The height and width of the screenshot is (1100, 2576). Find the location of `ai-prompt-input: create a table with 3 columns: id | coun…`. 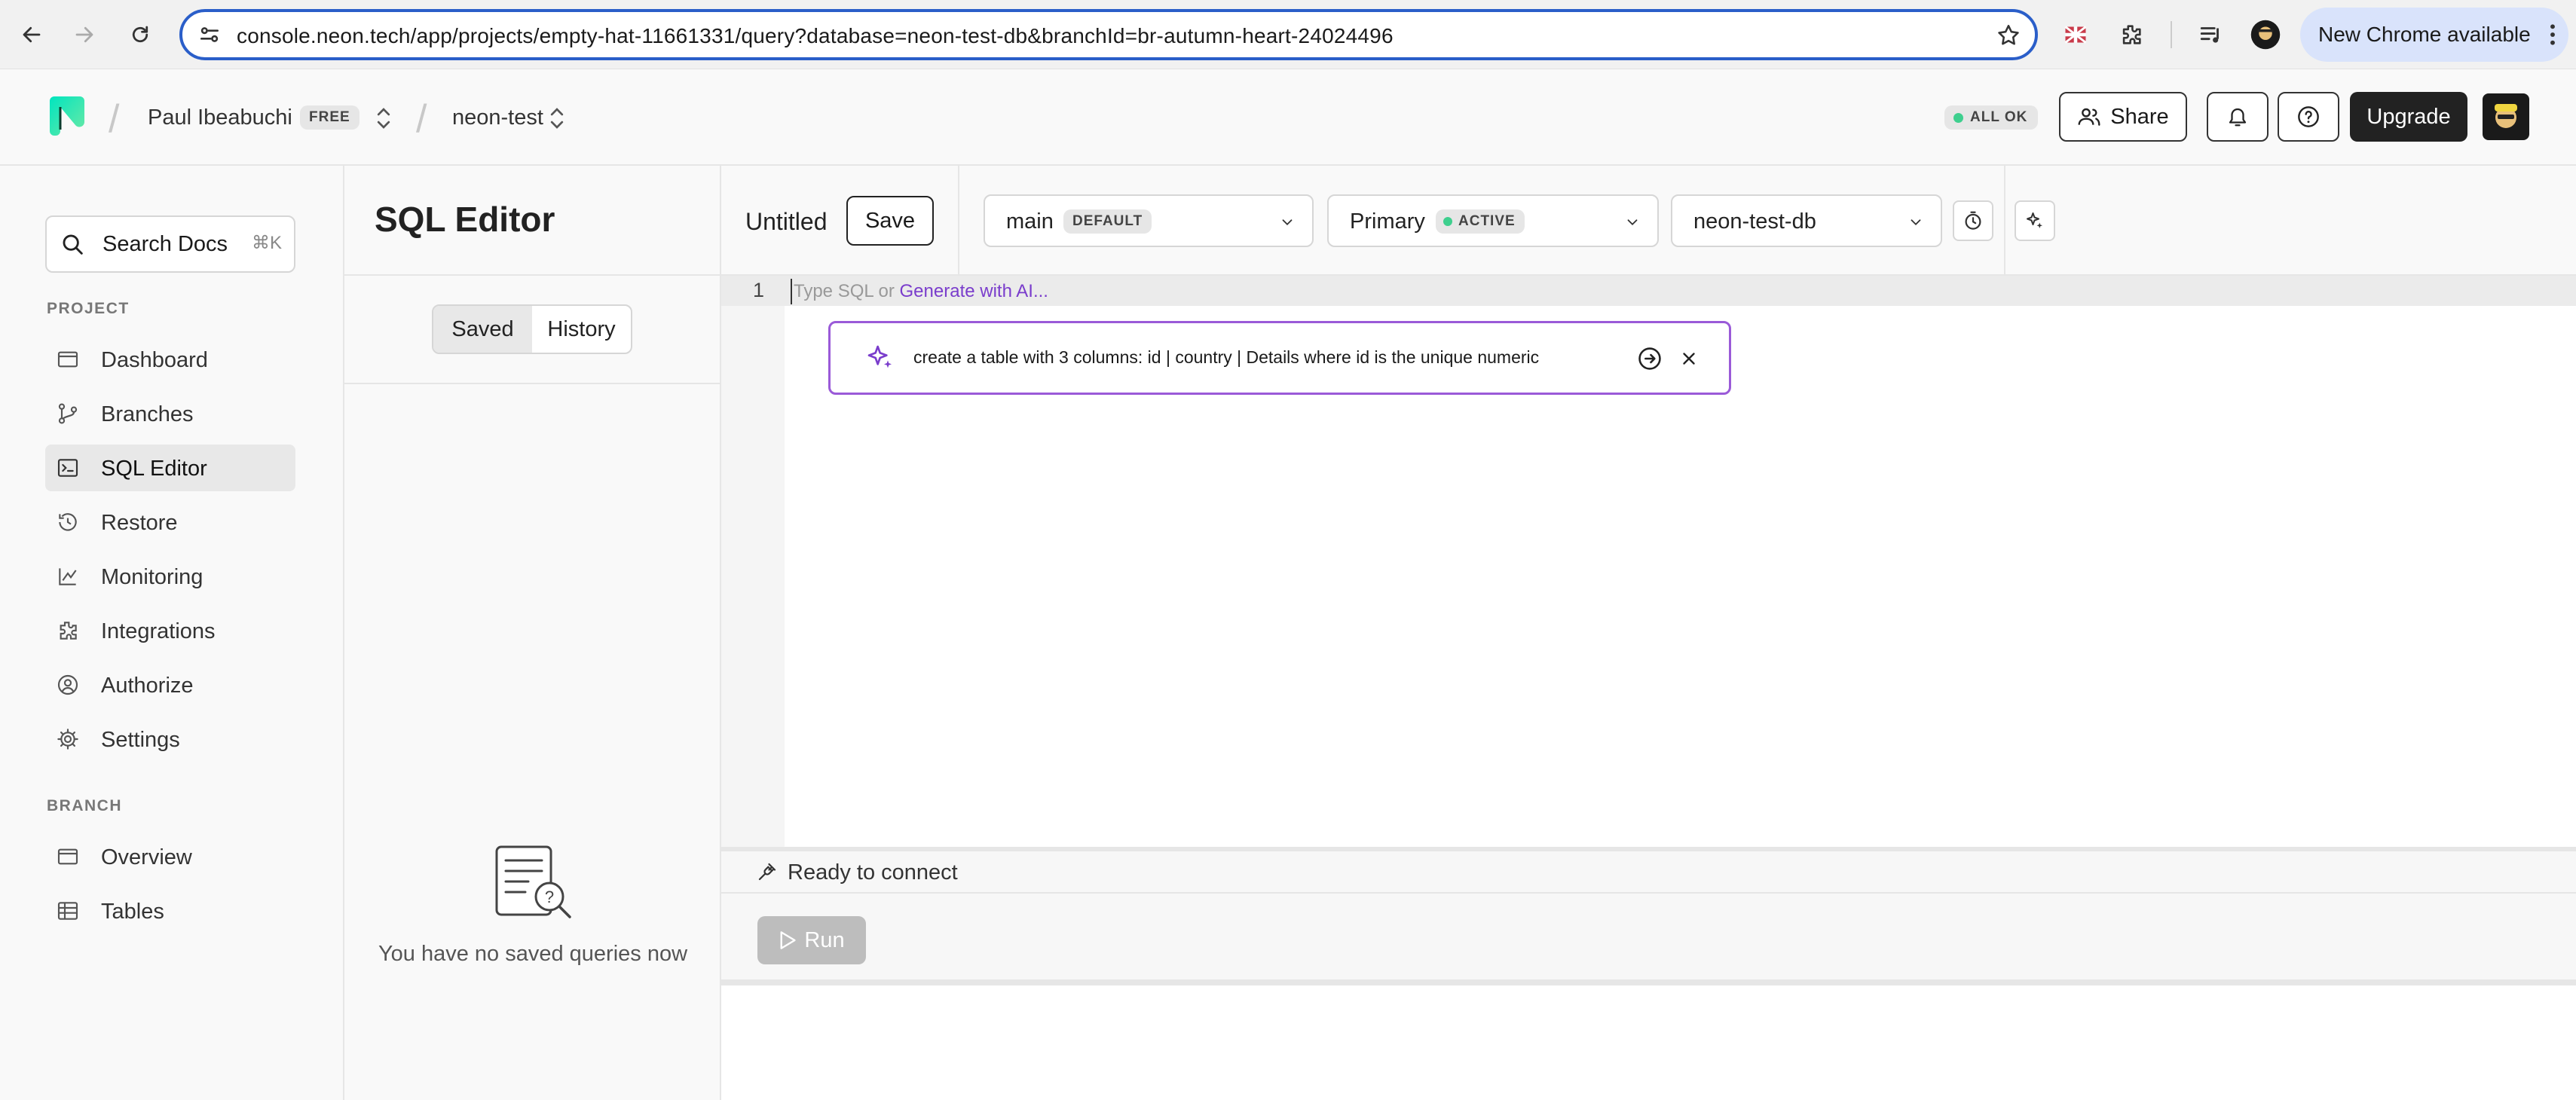

ai-prompt-input: create a table with 3 columns: id | coun… is located at coordinates (1226, 358).